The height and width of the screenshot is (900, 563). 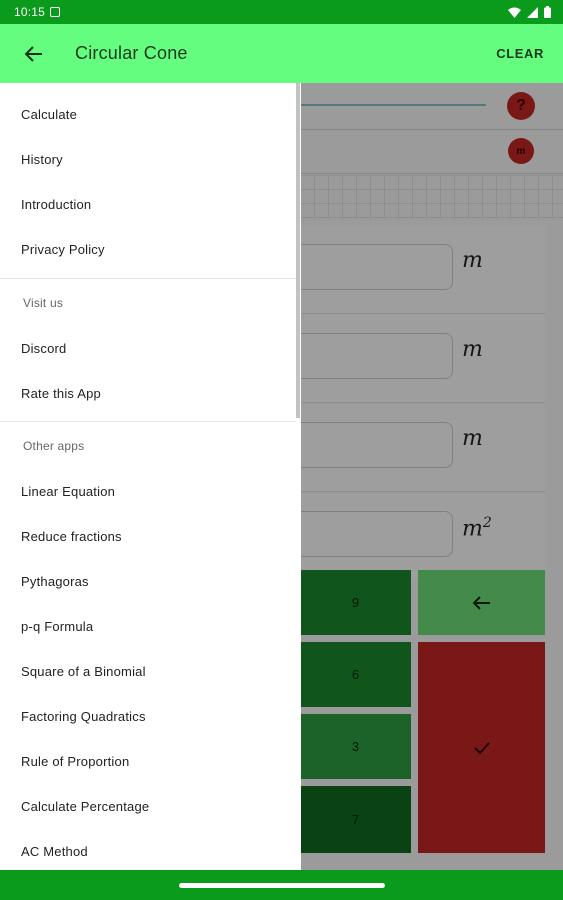 What do you see at coordinates (49, 114) in the screenshot?
I see `menu-item-calculate: Calculate` at bounding box center [49, 114].